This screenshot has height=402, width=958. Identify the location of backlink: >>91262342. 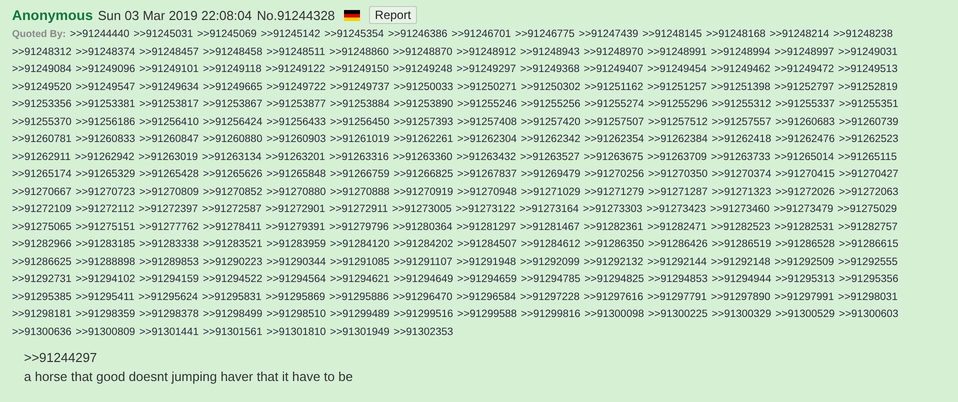
(550, 139).